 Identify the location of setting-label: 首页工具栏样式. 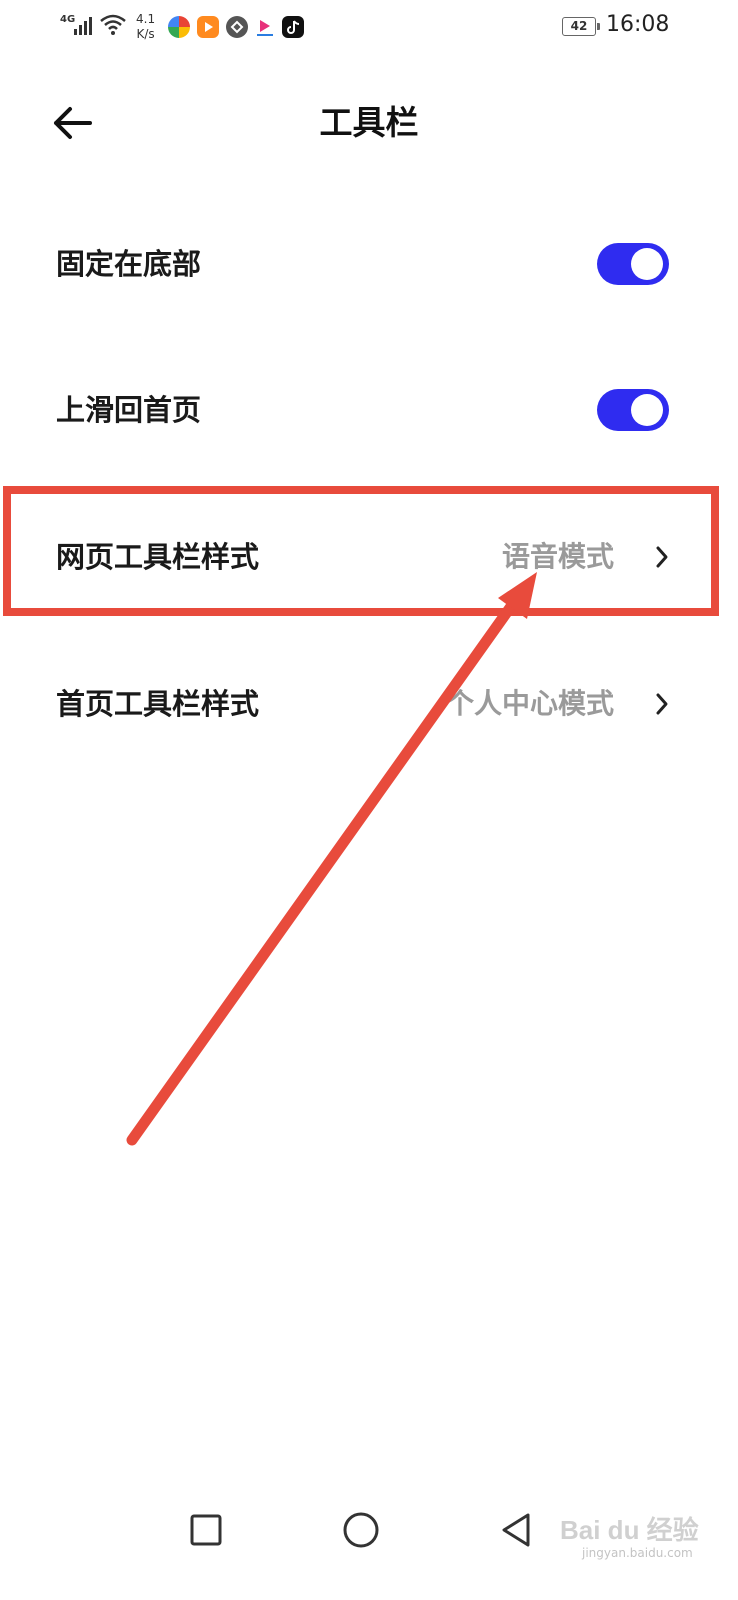
(158, 704).